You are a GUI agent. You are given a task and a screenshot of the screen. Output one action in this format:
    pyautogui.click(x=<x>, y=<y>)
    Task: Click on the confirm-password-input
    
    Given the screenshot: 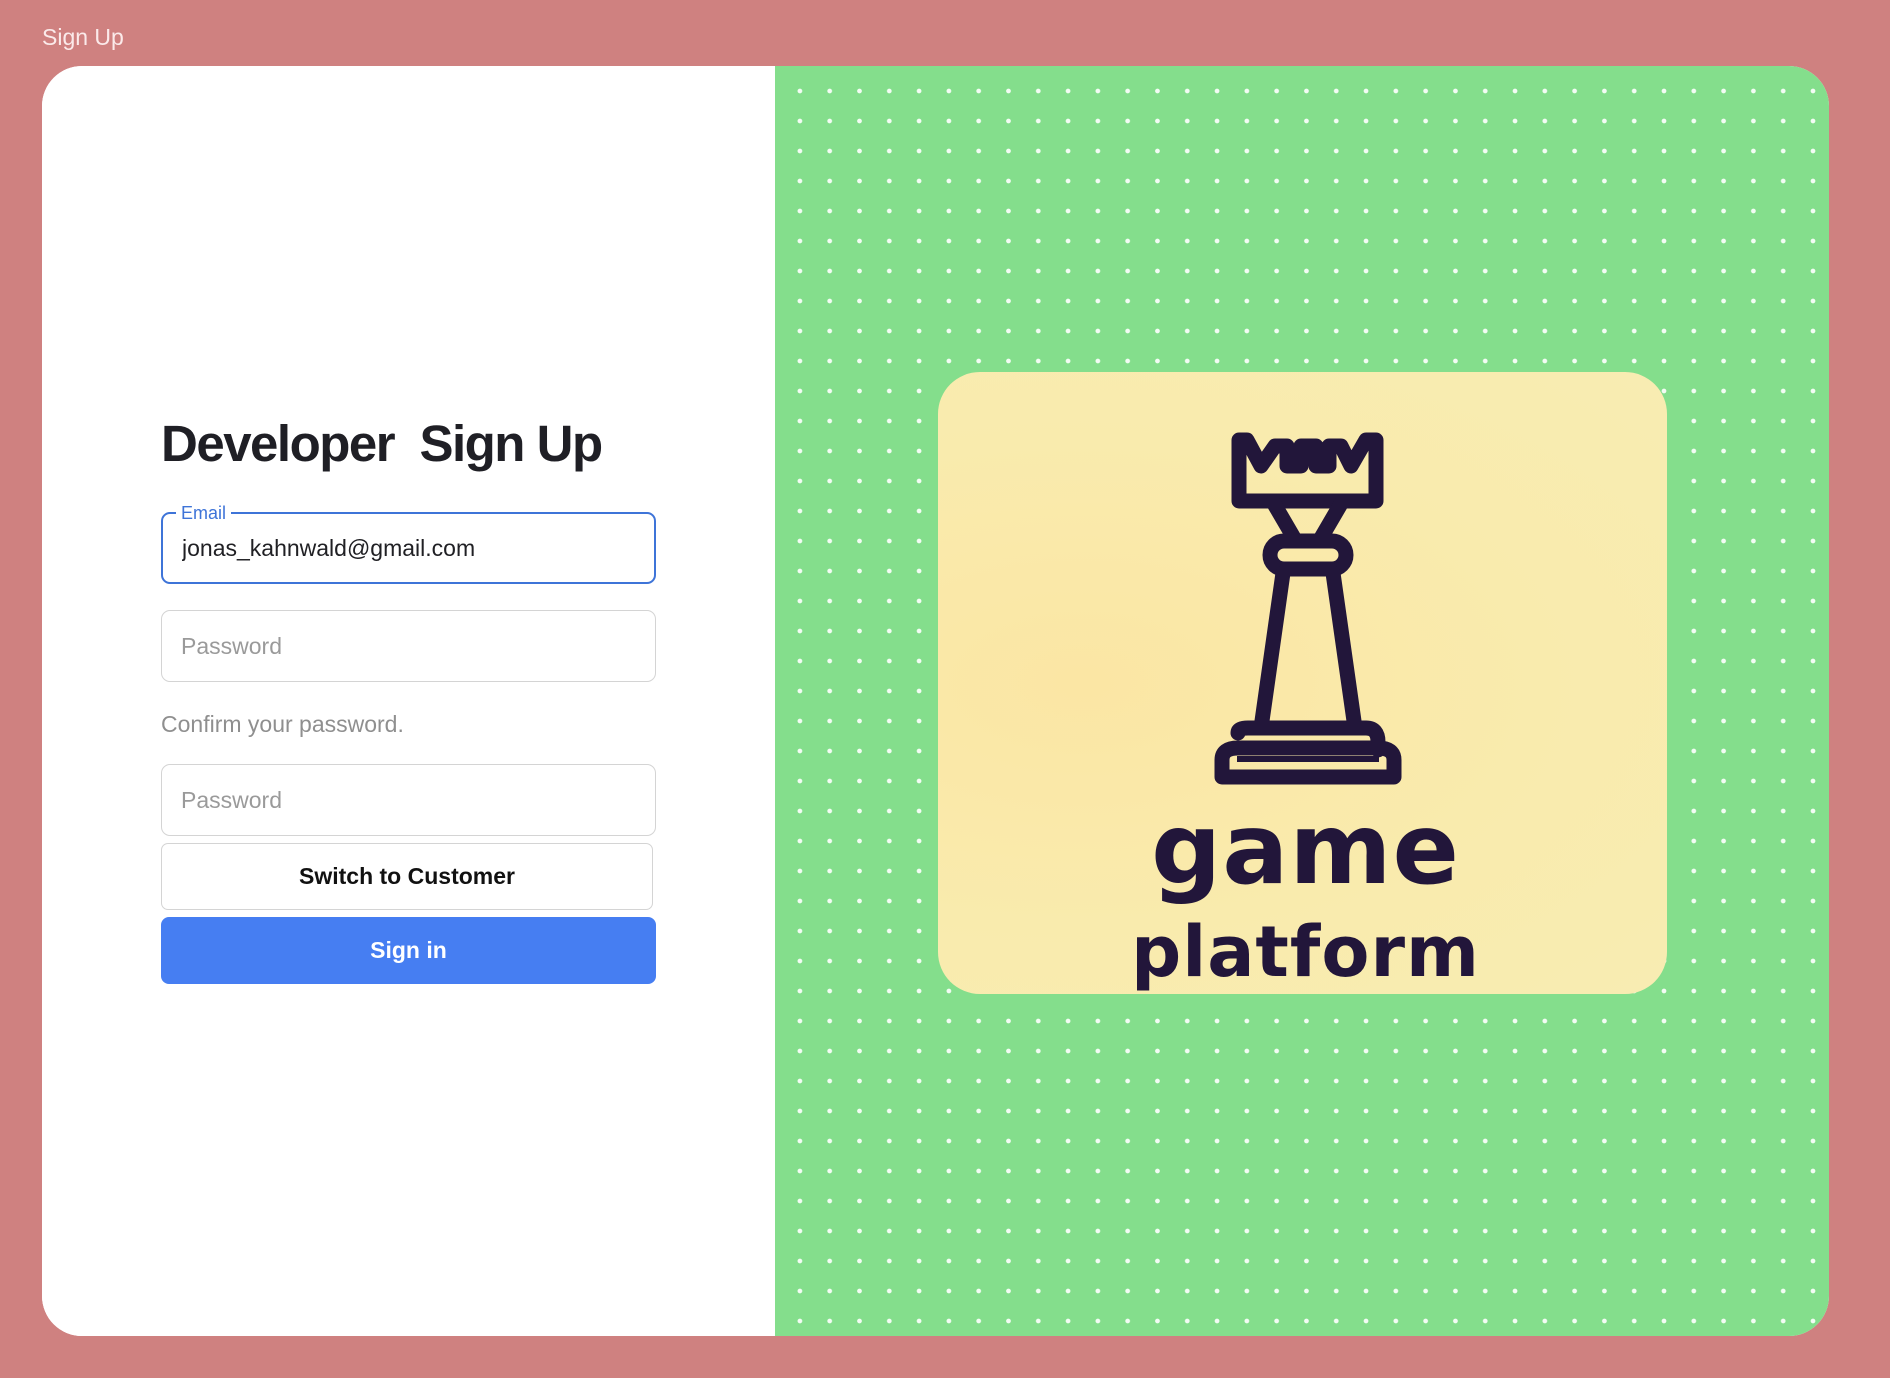 What is the action you would take?
    pyautogui.click(x=408, y=800)
    